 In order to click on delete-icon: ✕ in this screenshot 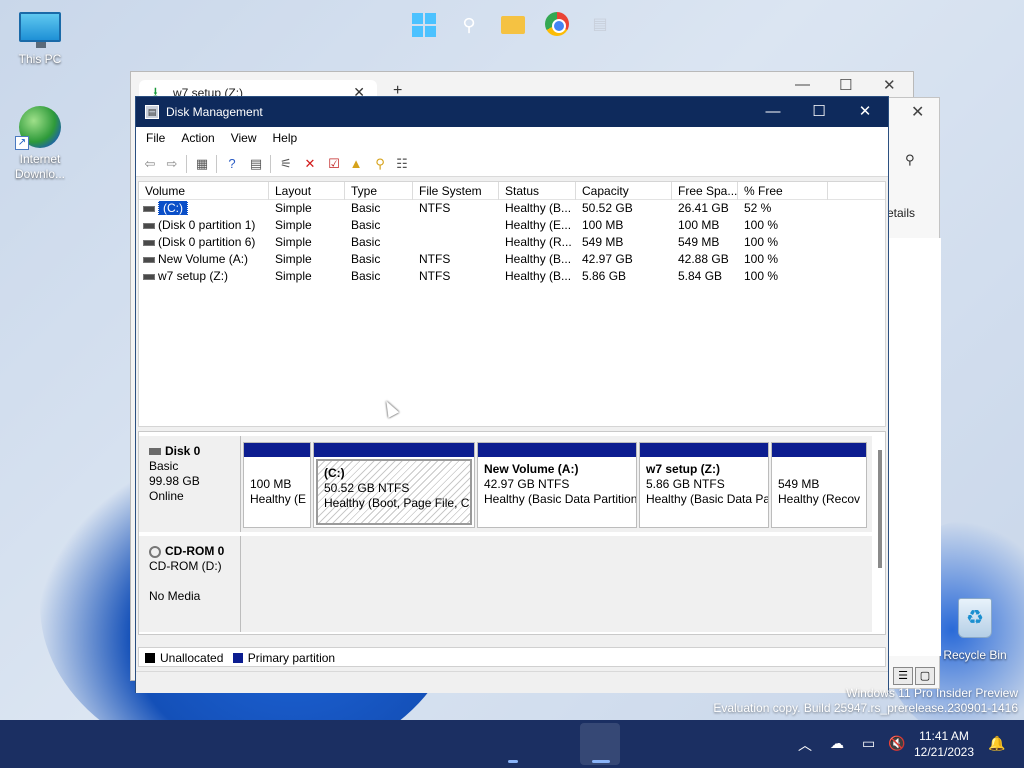, I will do `click(310, 164)`.